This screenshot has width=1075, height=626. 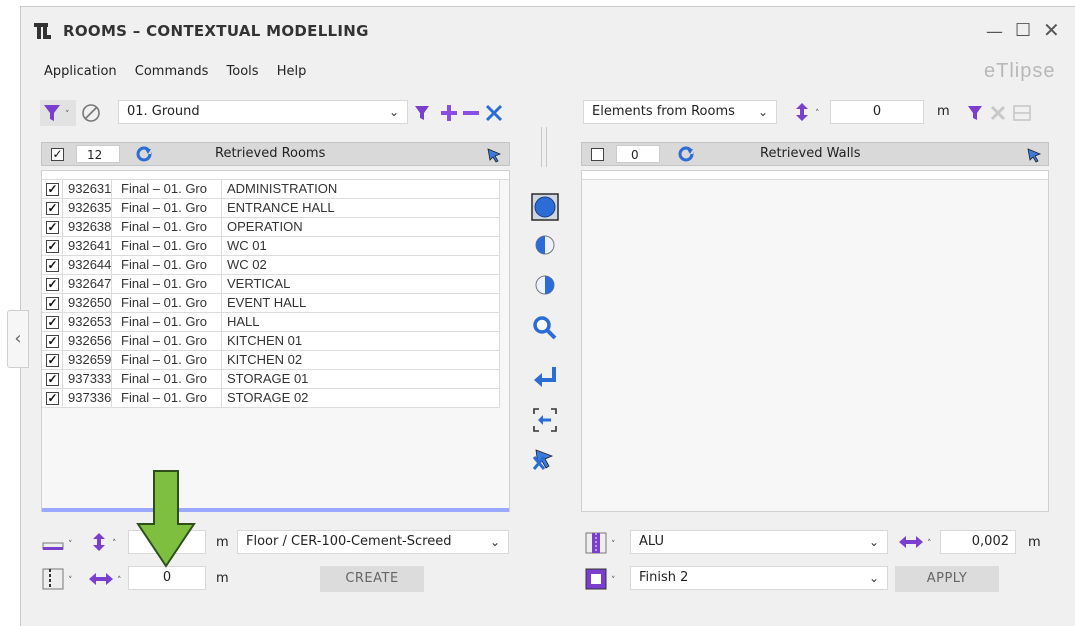 What do you see at coordinates (1022, 113) in the screenshot?
I see `select-frame-icon` at bounding box center [1022, 113].